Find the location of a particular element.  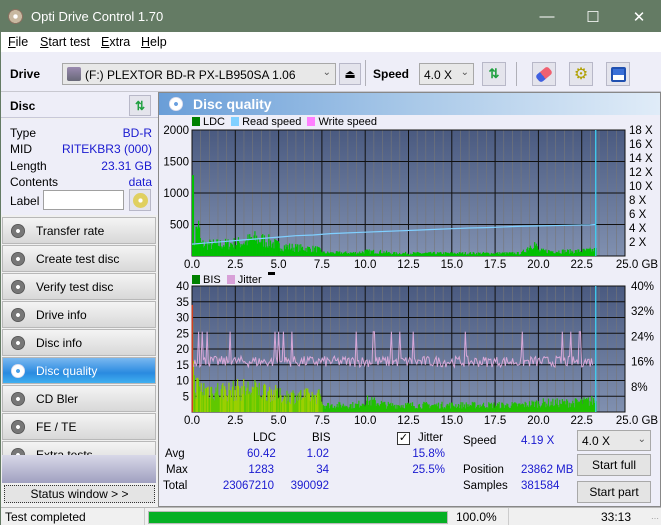

refresh-speed-button: ⇅ is located at coordinates (494, 74).